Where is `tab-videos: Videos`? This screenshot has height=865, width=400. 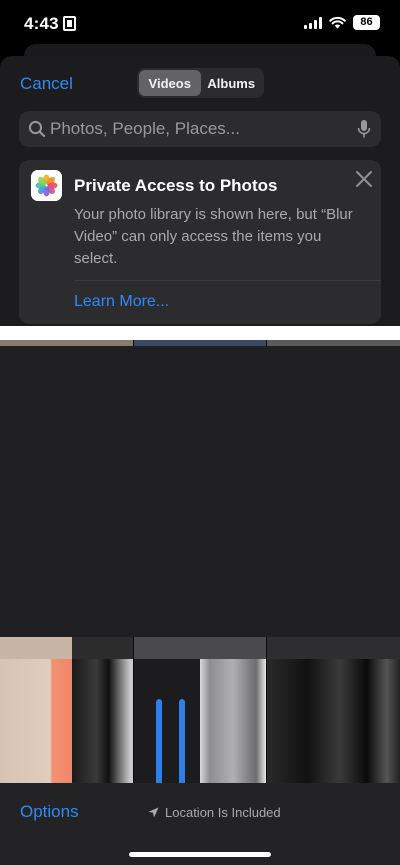 tab-videos: Videos is located at coordinates (170, 83).